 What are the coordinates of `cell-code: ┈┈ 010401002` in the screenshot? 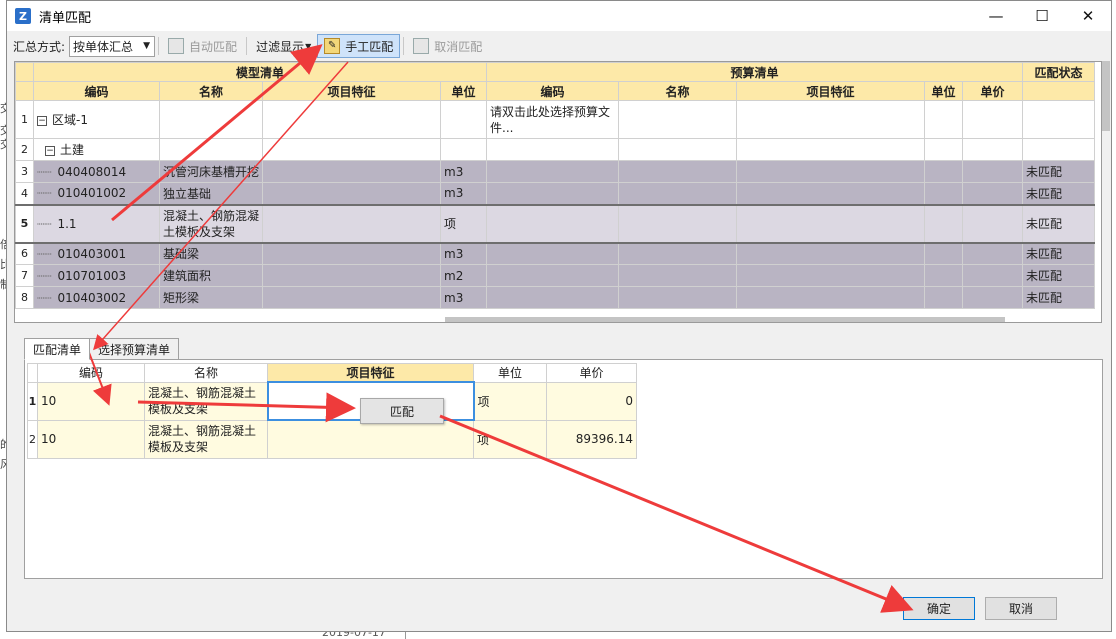 It's located at (96, 193).